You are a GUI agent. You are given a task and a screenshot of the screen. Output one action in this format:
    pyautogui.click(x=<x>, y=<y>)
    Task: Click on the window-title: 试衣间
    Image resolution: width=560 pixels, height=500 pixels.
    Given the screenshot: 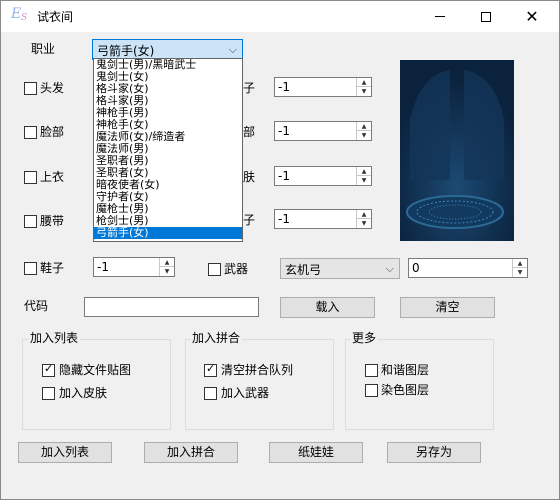 What is the action you would take?
    pyautogui.click(x=55, y=17)
    